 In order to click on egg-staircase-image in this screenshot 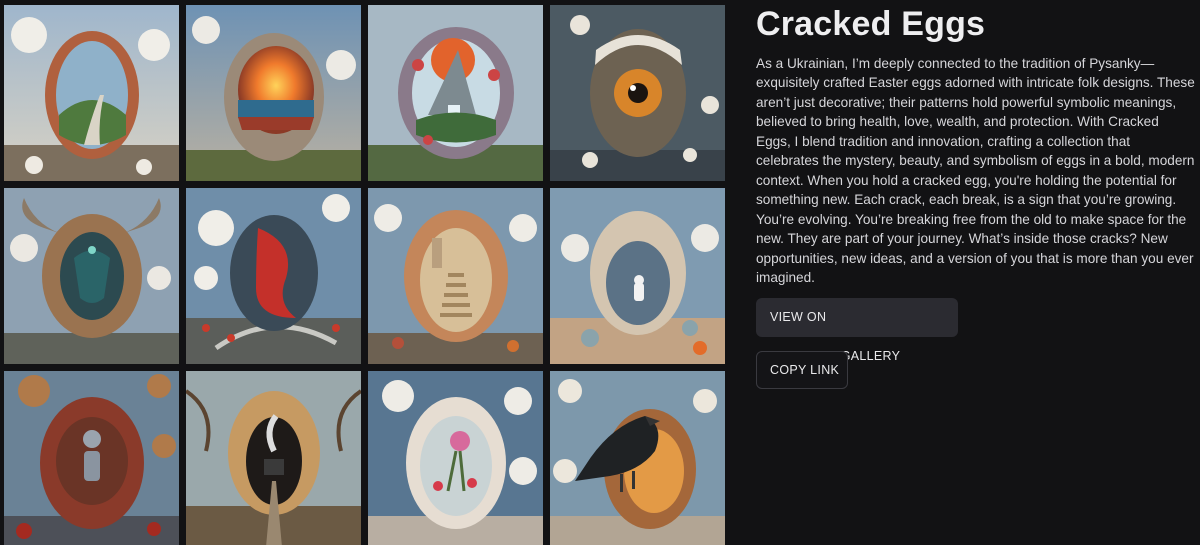, I will do `click(455, 276)`.